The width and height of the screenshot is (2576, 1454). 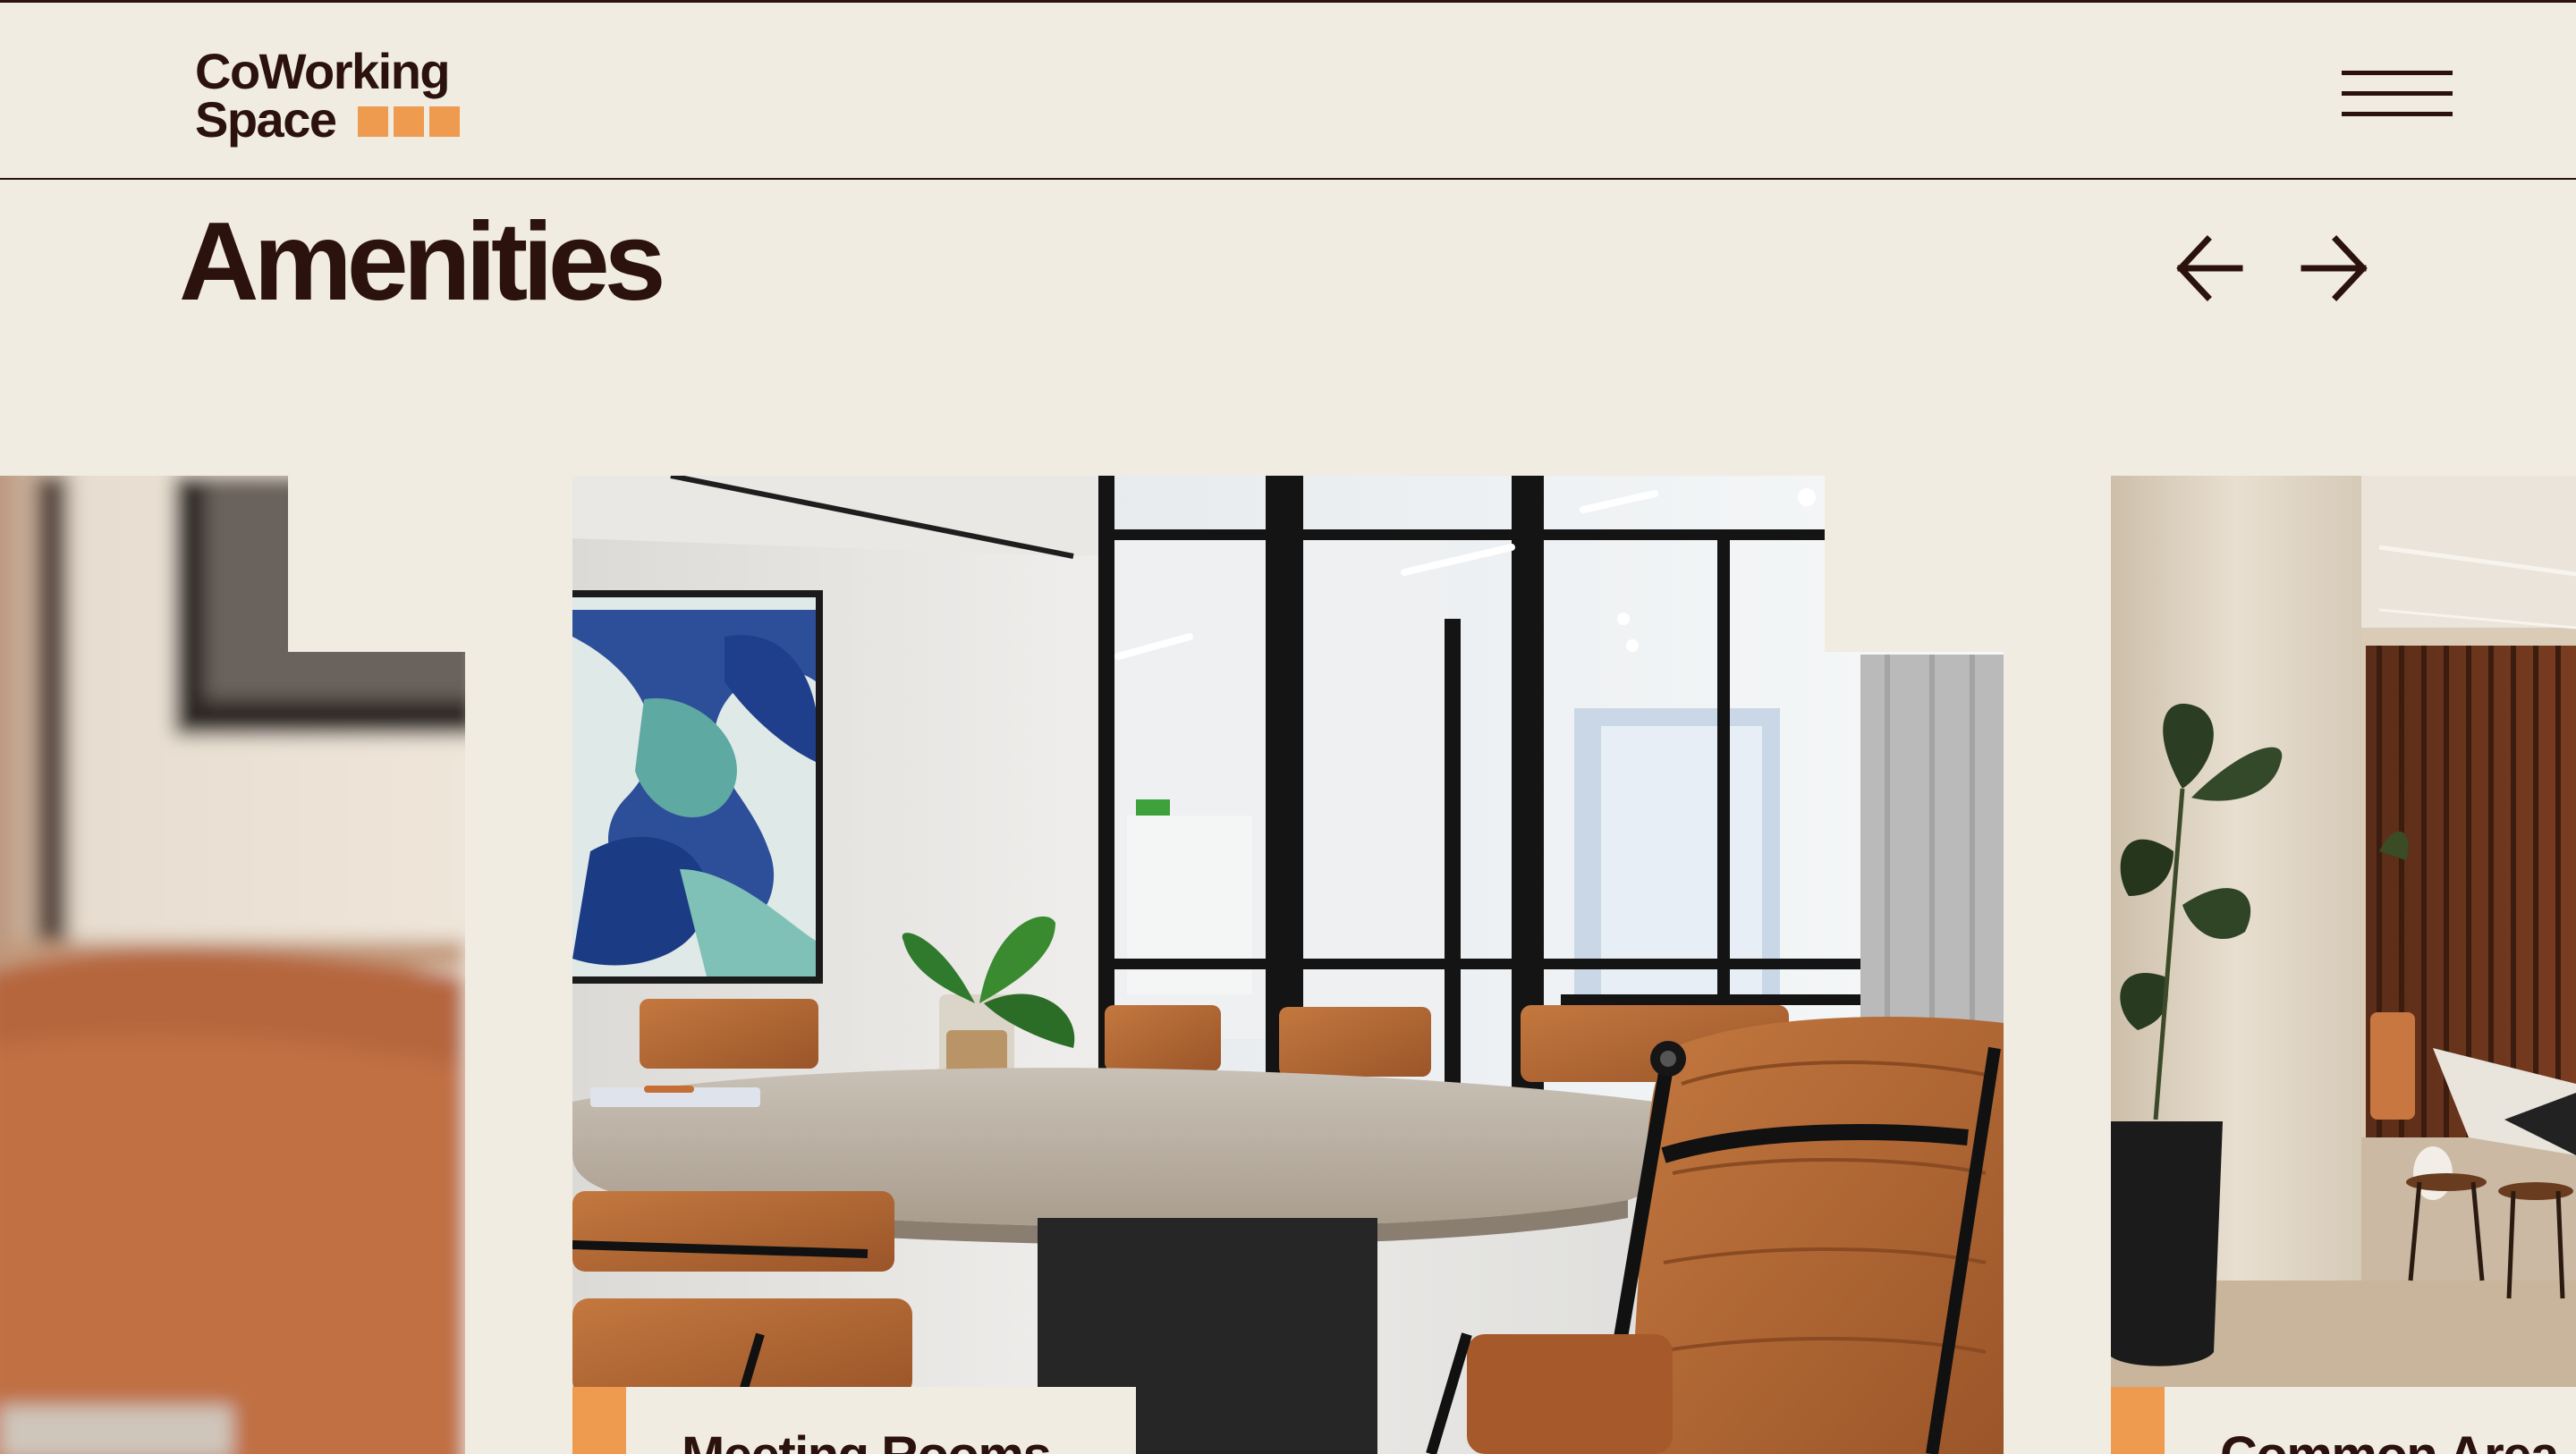 I want to click on logo: CoWorking Space, so click(x=338, y=94).